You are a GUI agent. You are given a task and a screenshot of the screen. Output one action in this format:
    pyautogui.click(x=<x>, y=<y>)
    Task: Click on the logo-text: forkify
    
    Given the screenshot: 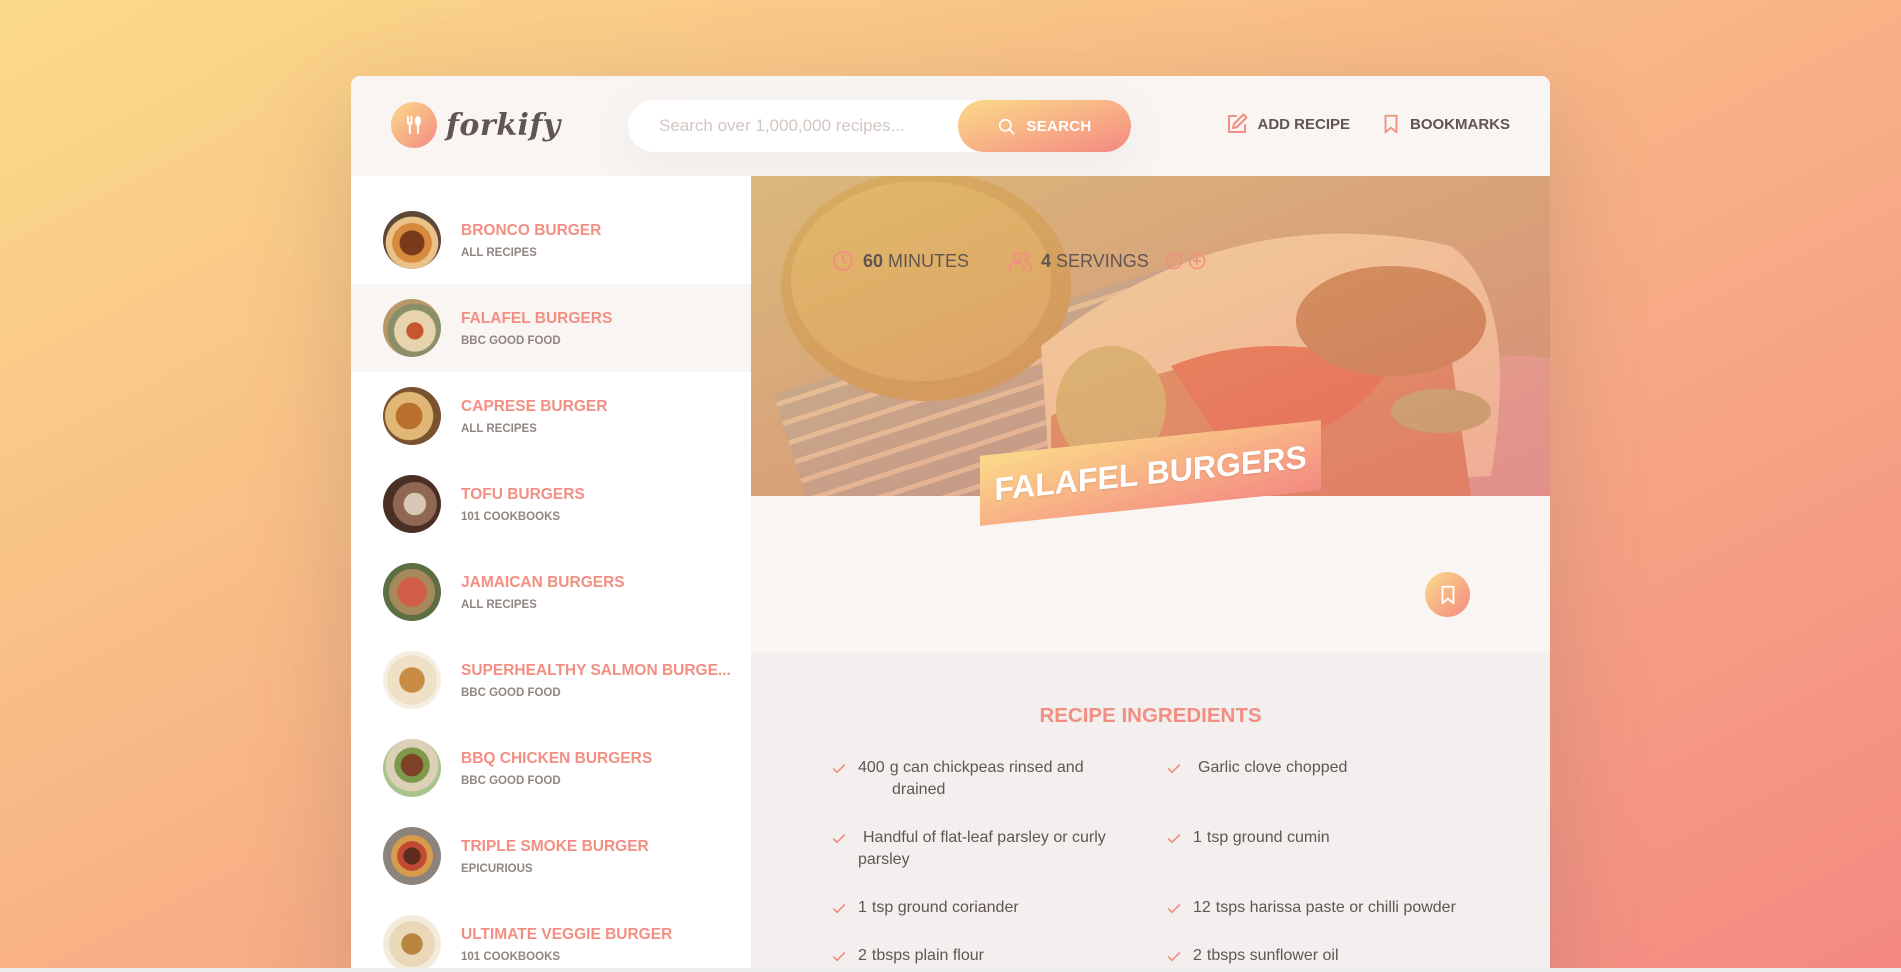 What is the action you would take?
    pyautogui.click(x=503, y=125)
    